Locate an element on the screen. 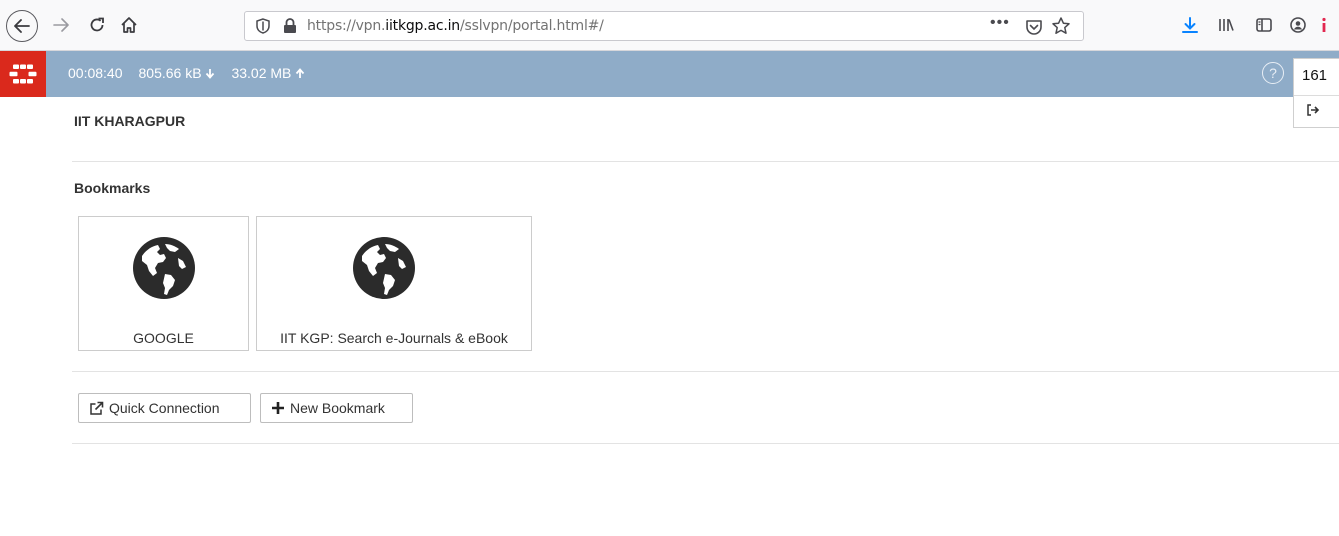 The width and height of the screenshot is (1339, 536). download-amount: 805.66 kB is located at coordinates (177, 73).